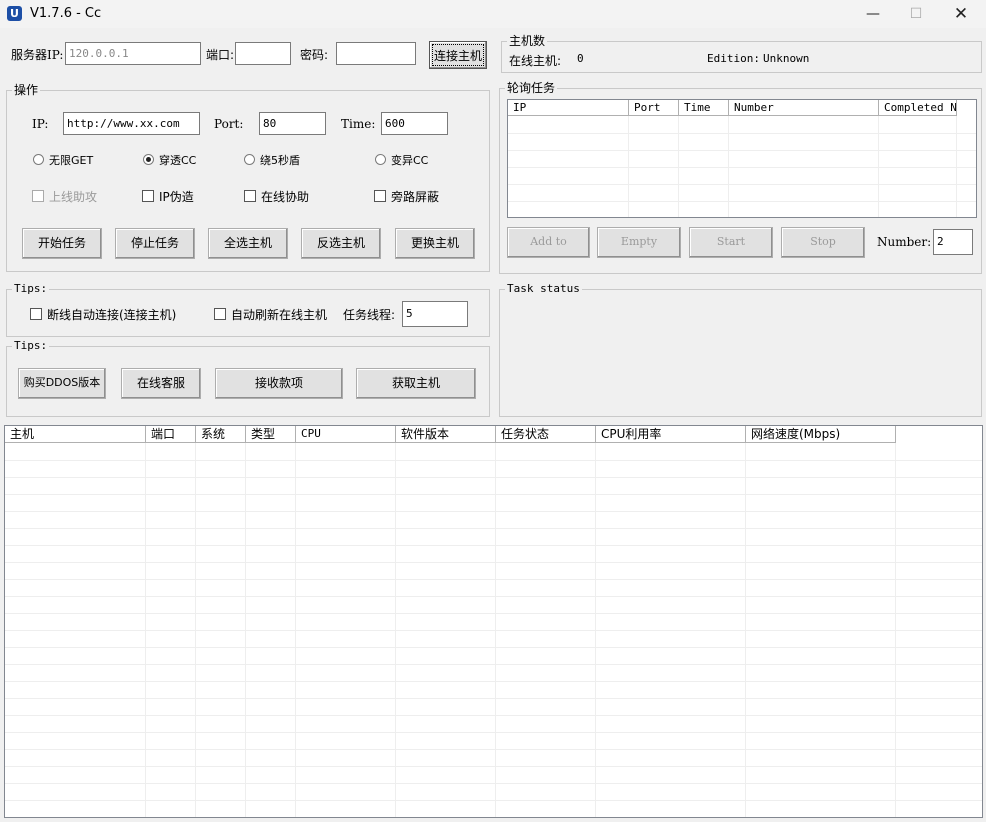 The height and width of the screenshot is (822, 986). What do you see at coordinates (804, 107) in the screenshot?
I see `column-number: Number` at bounding box center [804, 107].